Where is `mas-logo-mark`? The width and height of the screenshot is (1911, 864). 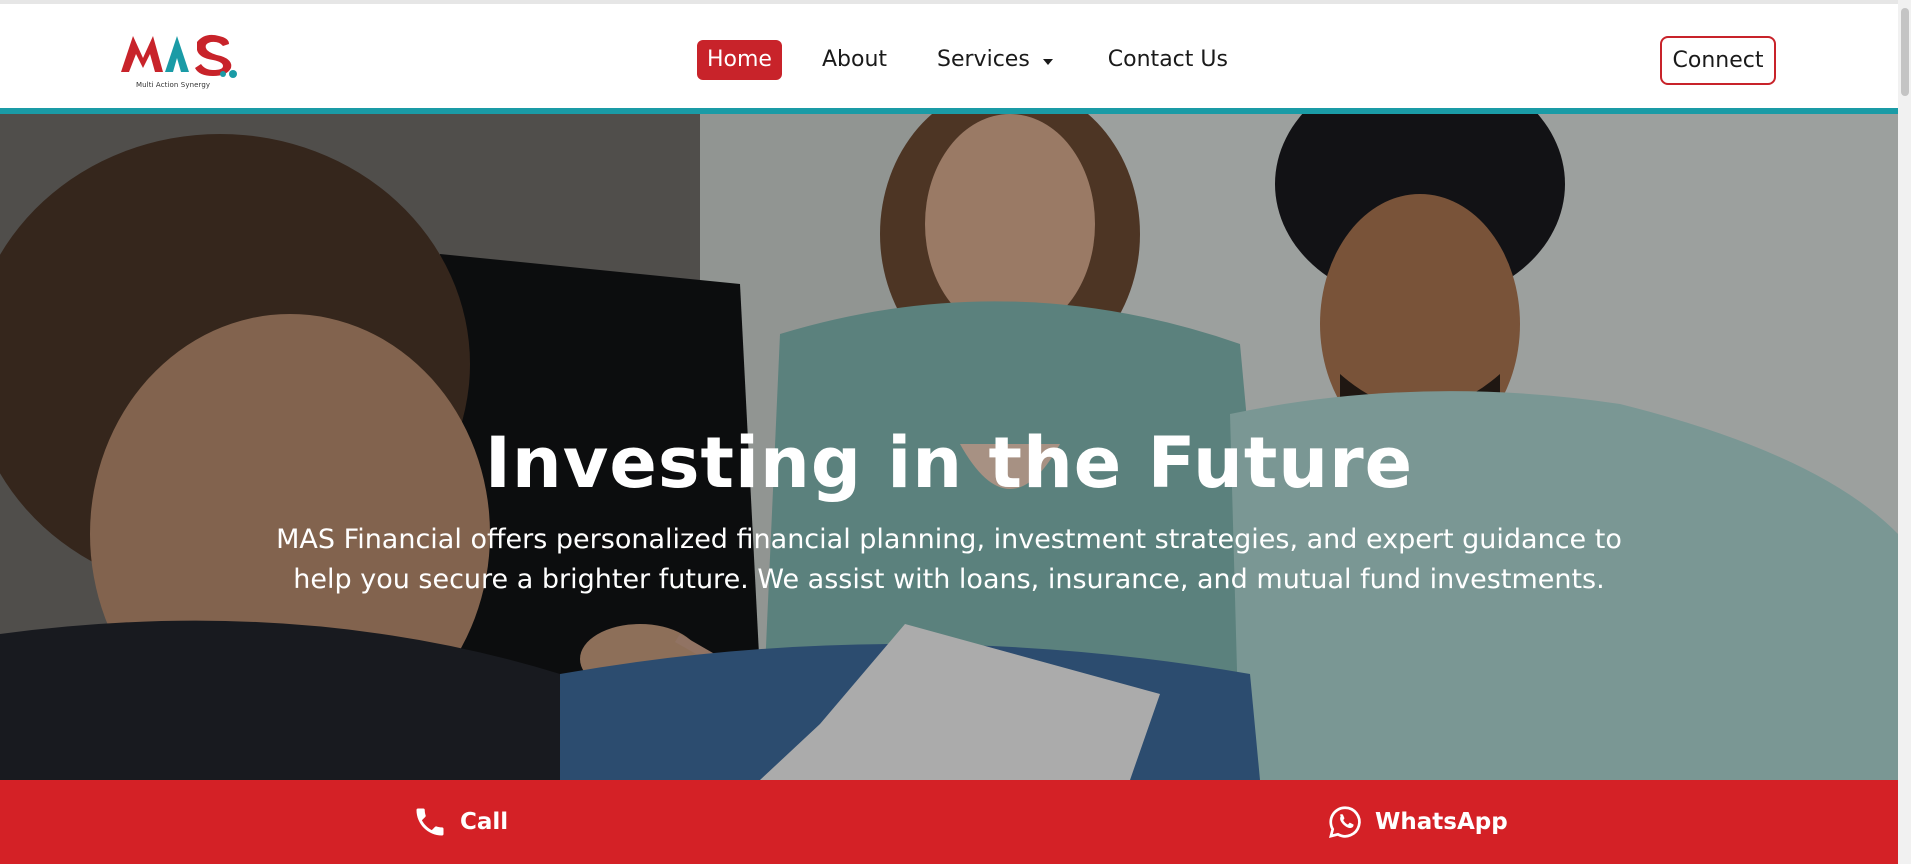
mas-logo-mark is located at coordinates (179, 56).